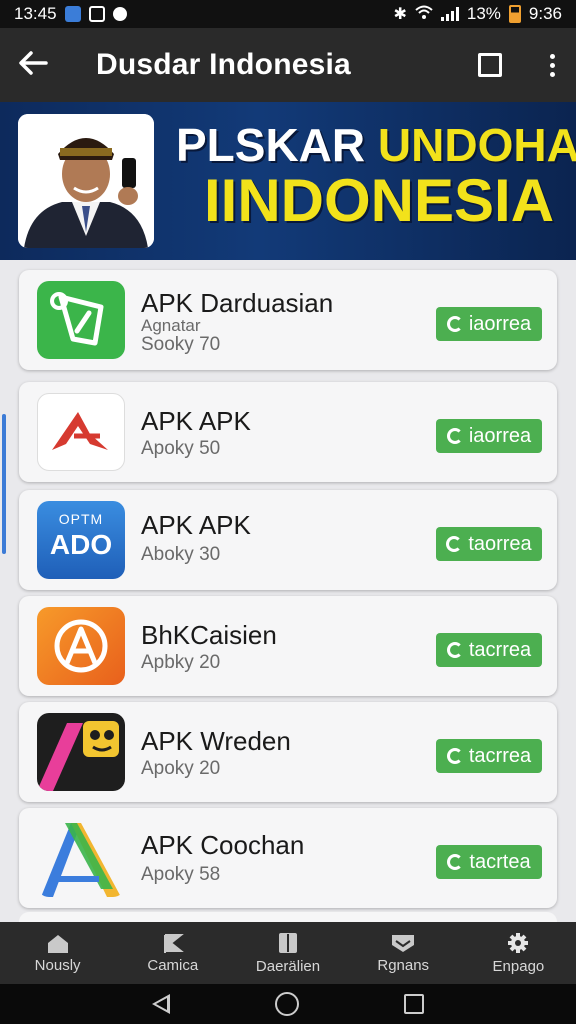 The image size is (576, 1024). Describe the element at coordinates (500, 861) in the screenshot. I see `install-button-label: tacrtea` at that location.